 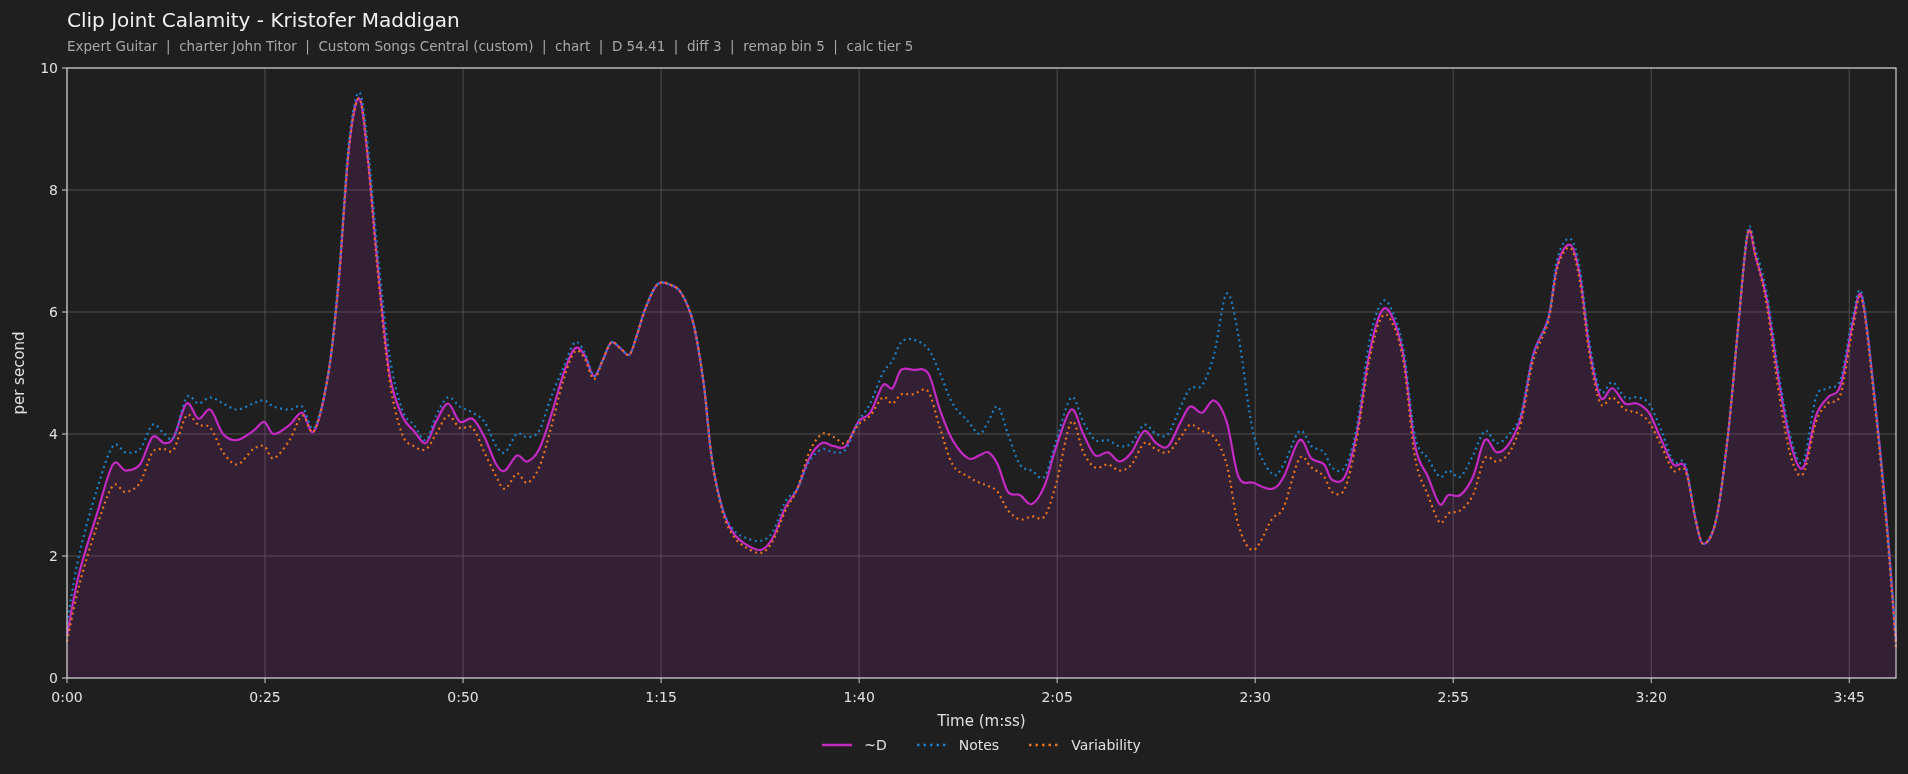 I want to click on y-tick-label: 8, so click(x=53, y=190).